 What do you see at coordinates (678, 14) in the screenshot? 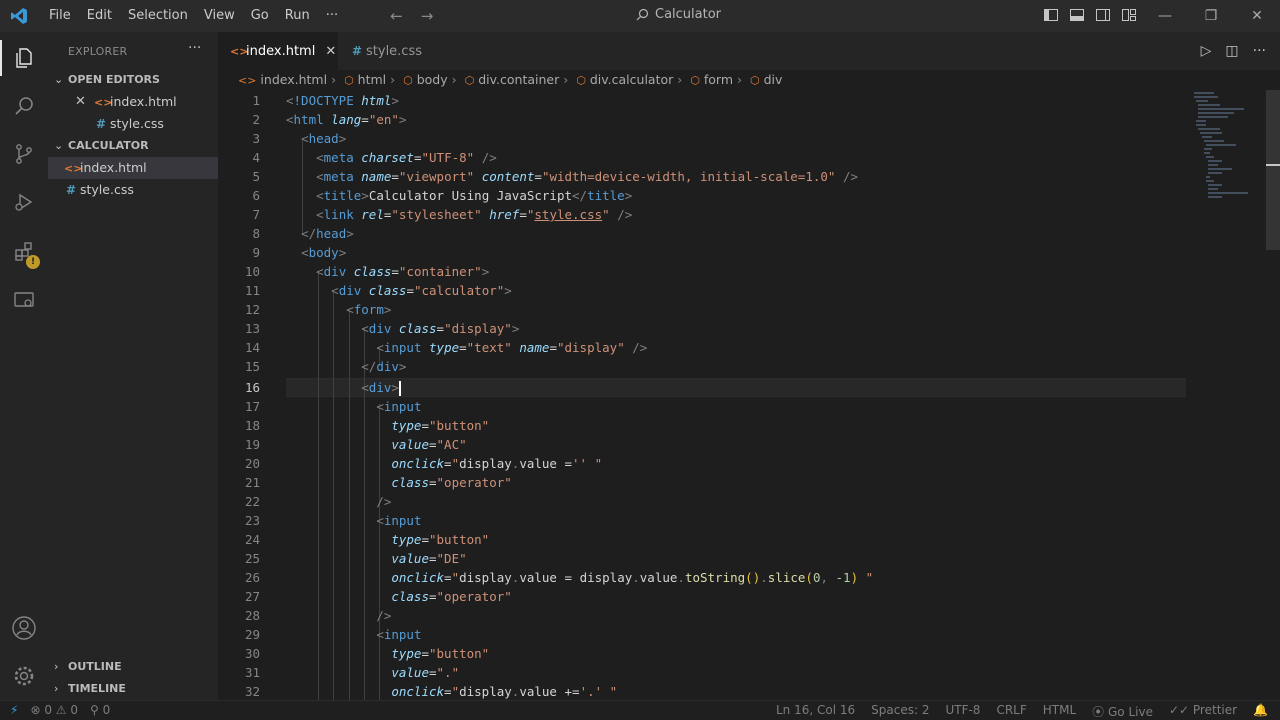
I see `command-center: Calculator` at bounding box center [678, 14].